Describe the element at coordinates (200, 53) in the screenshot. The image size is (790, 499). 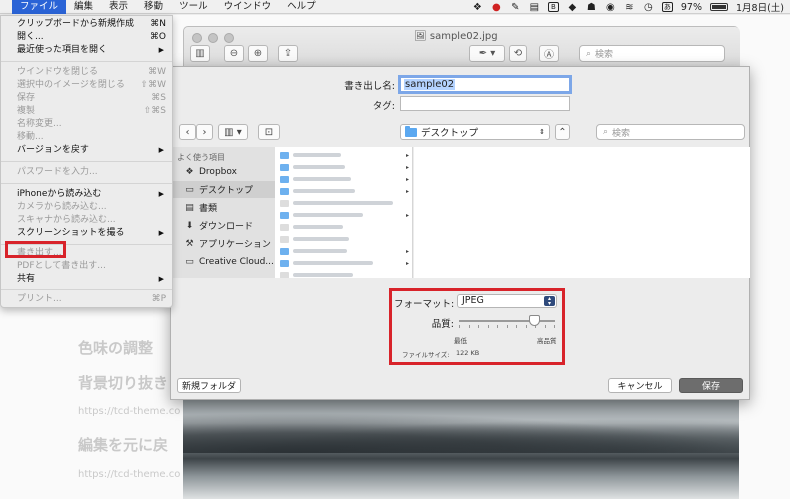
I see `sidebar-toggle-button: ▥` at that location.